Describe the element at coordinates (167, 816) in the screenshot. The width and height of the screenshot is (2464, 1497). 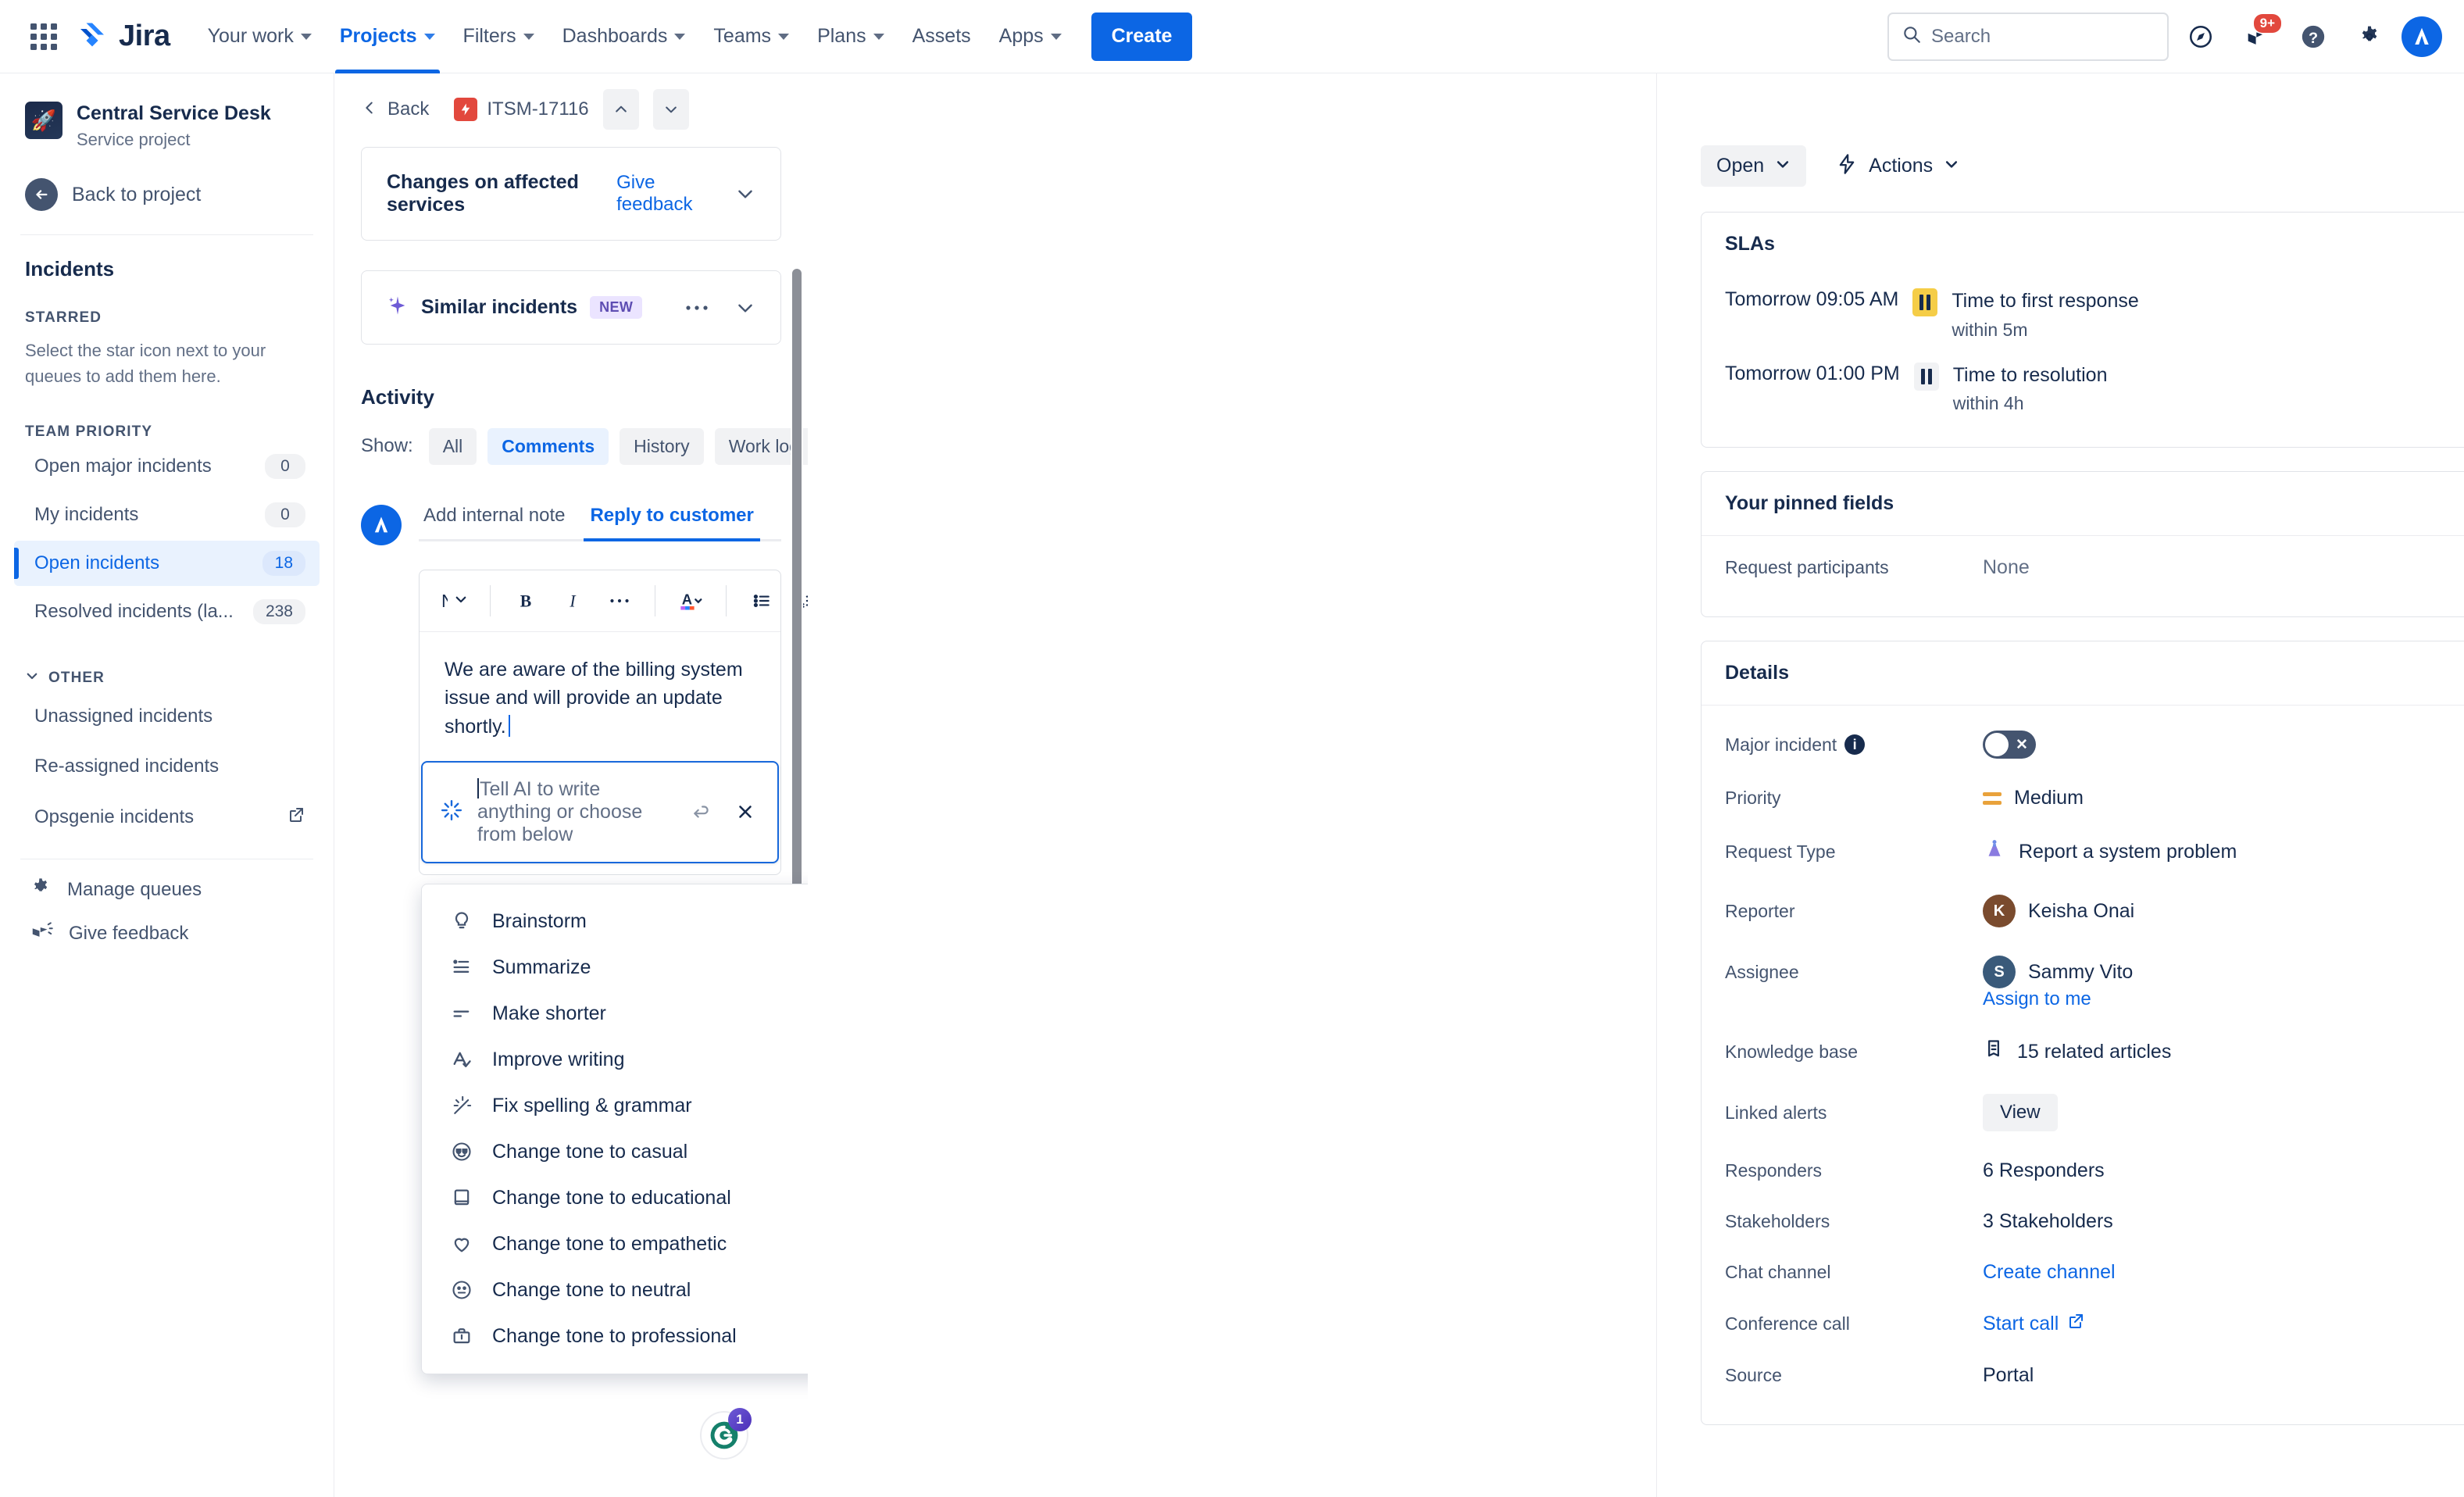
I see `sidebar-queue-opsgenie-incidents: Opsgenie incidents` at that location.